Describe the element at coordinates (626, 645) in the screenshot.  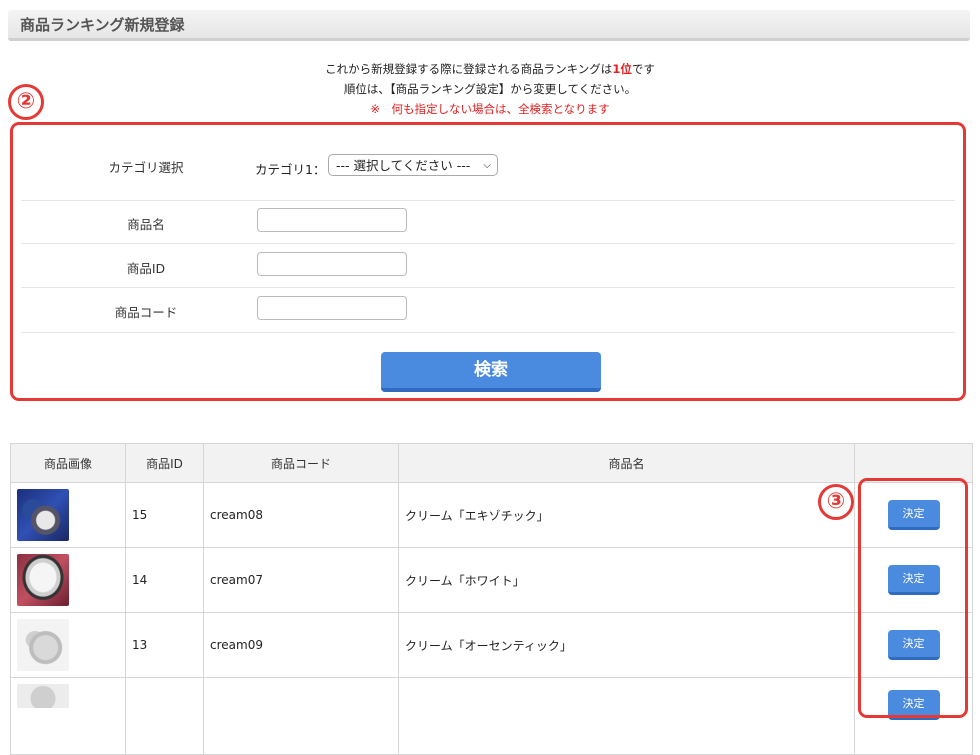
I see `product-name-cell: クリーム「オーセンティック」` at that location.